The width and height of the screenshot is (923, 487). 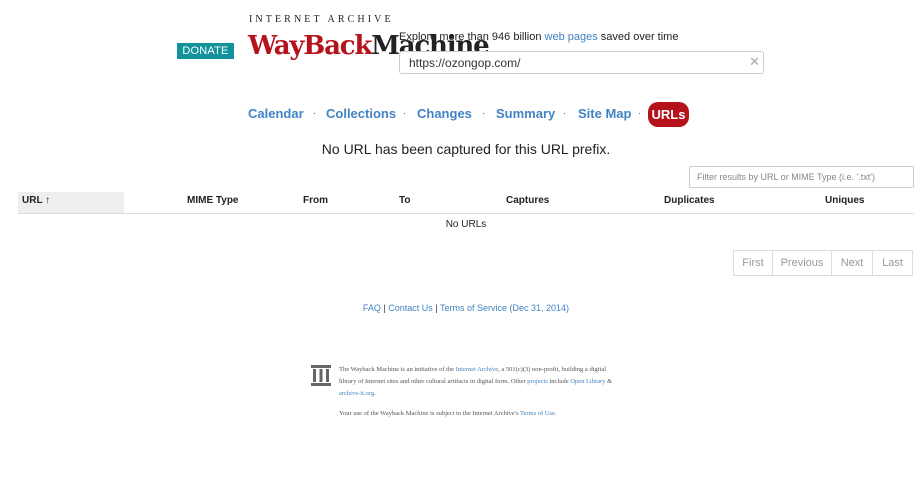 I want to click on faq-link: FAQ, so click(x=372, y=308).